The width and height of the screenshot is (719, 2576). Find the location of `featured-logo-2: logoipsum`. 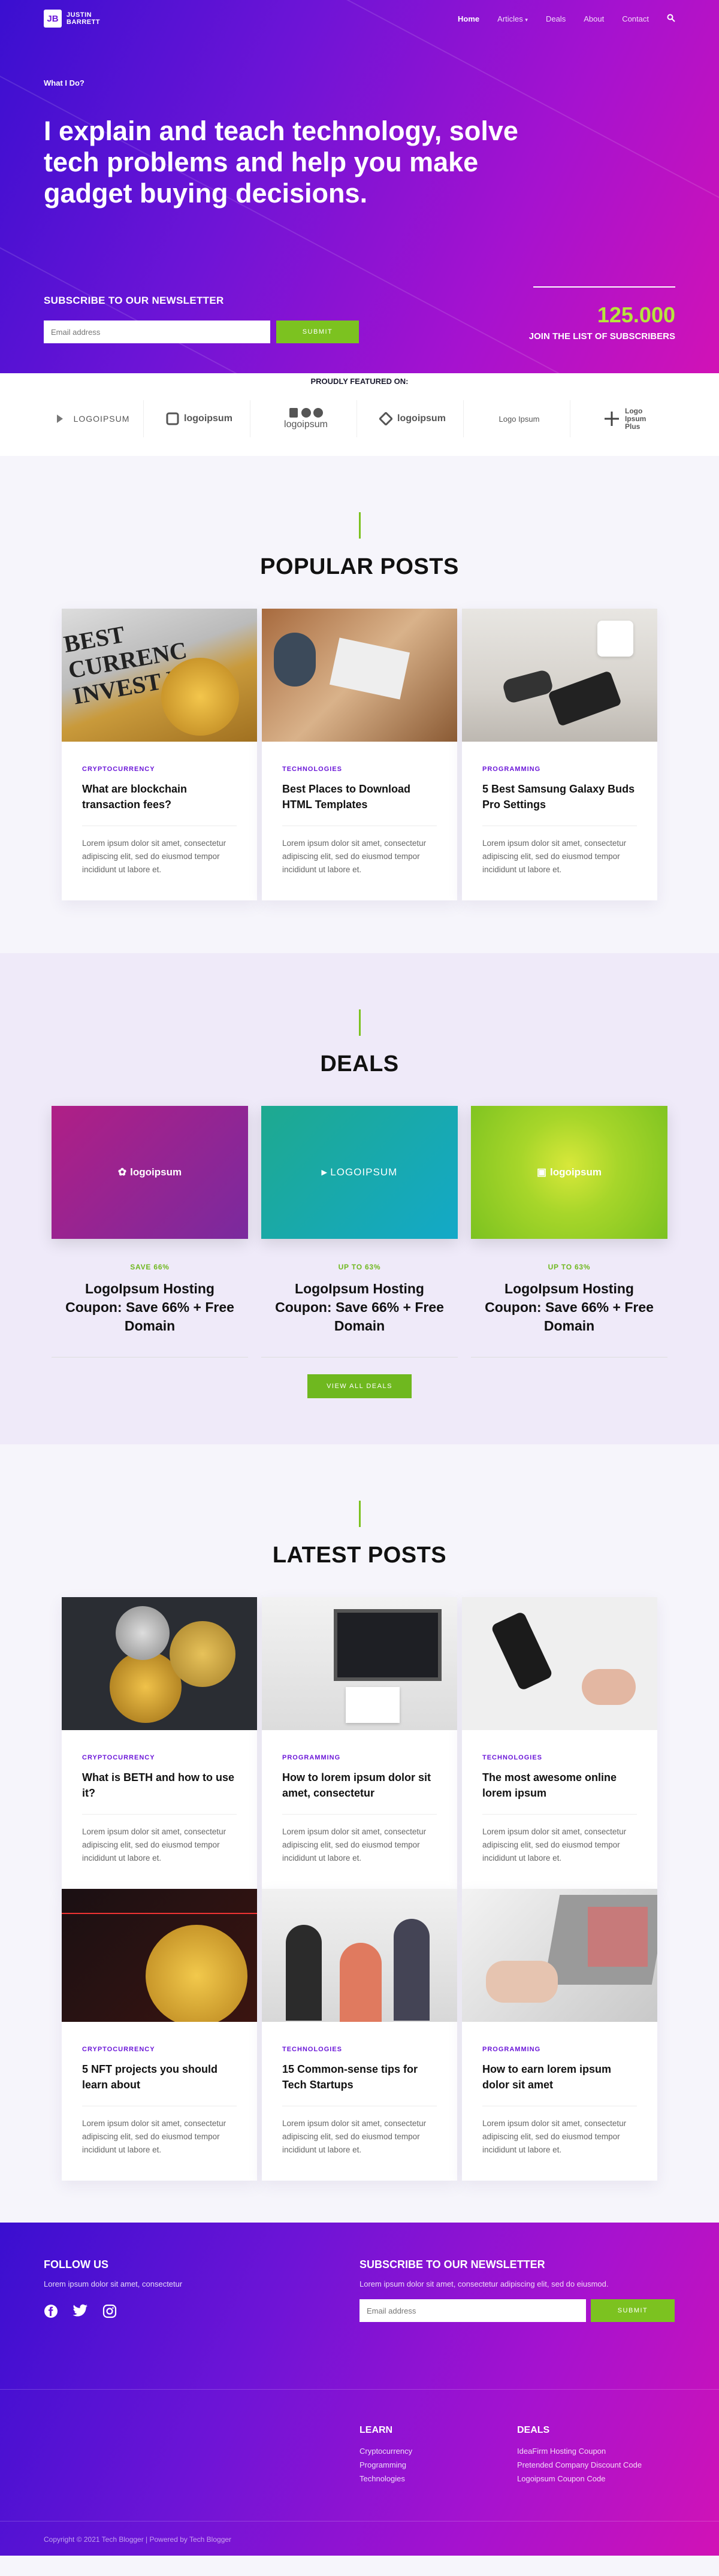

featured-logo-2: logoipsum is located at coordinates (199, 418).